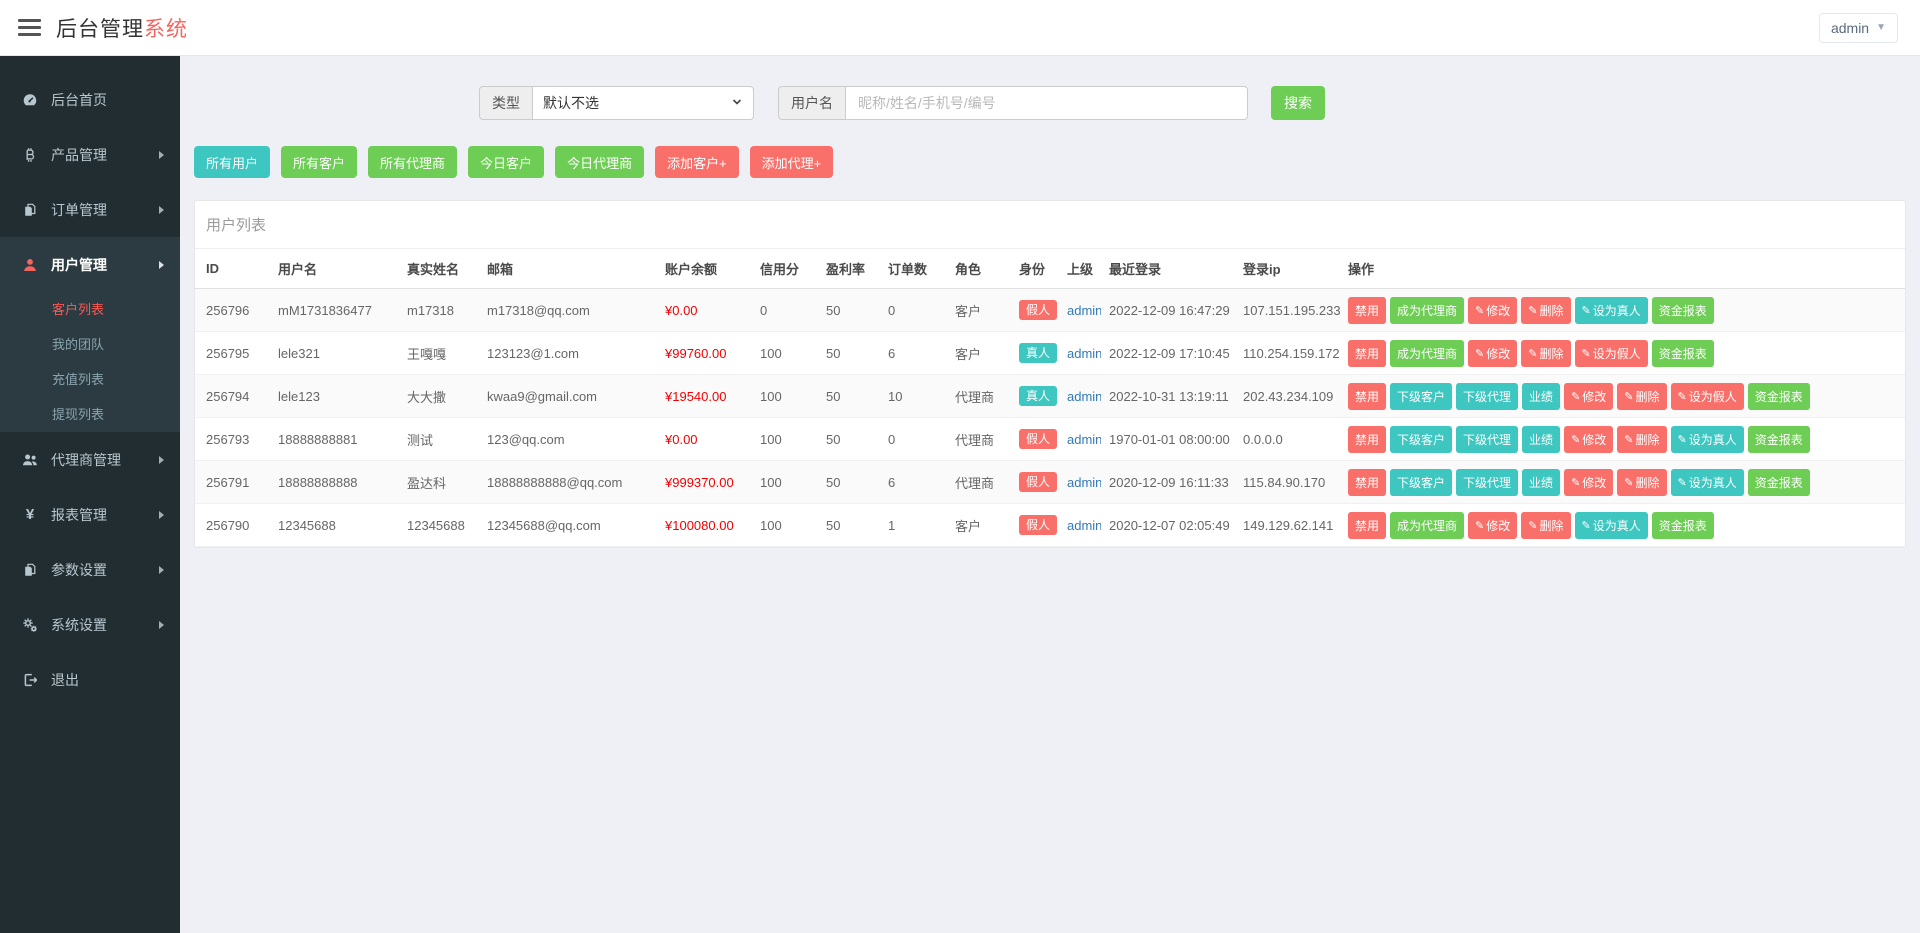 The image size is (1920, 933). Describe the element at coordinates (1046, 103) in the screenshot. I see `username-input` at that location.